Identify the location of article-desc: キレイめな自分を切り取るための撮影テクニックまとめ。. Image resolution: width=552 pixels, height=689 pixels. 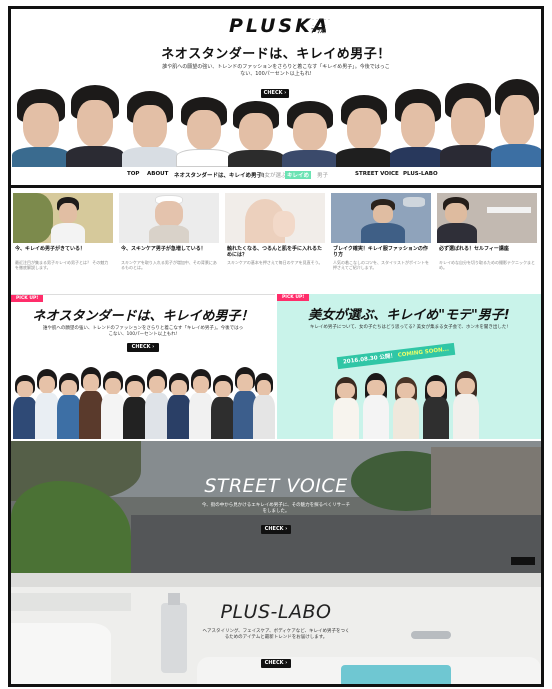
(487, 265).